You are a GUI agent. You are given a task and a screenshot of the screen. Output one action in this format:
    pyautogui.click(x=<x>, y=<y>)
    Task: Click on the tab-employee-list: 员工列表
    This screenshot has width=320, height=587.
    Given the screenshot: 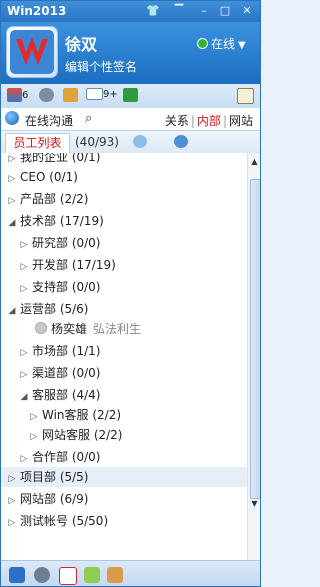 What is the action you would take?
    pyautogui.click(x=37, y=143)
    